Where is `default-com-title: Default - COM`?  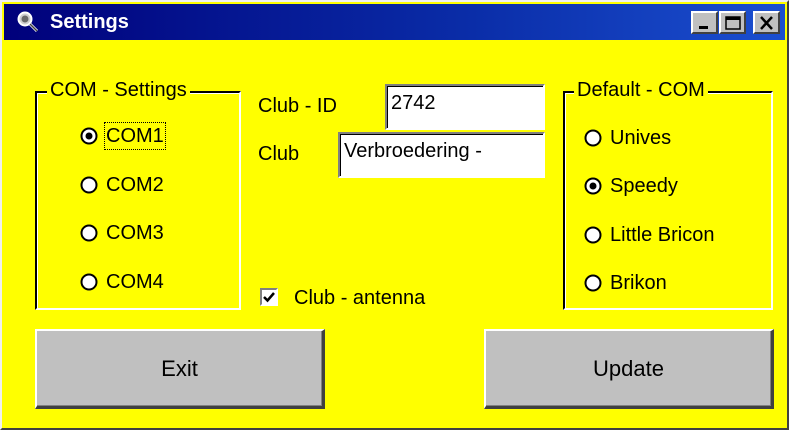
default-com-title: Default - COM is located at coordinates (641, 90).